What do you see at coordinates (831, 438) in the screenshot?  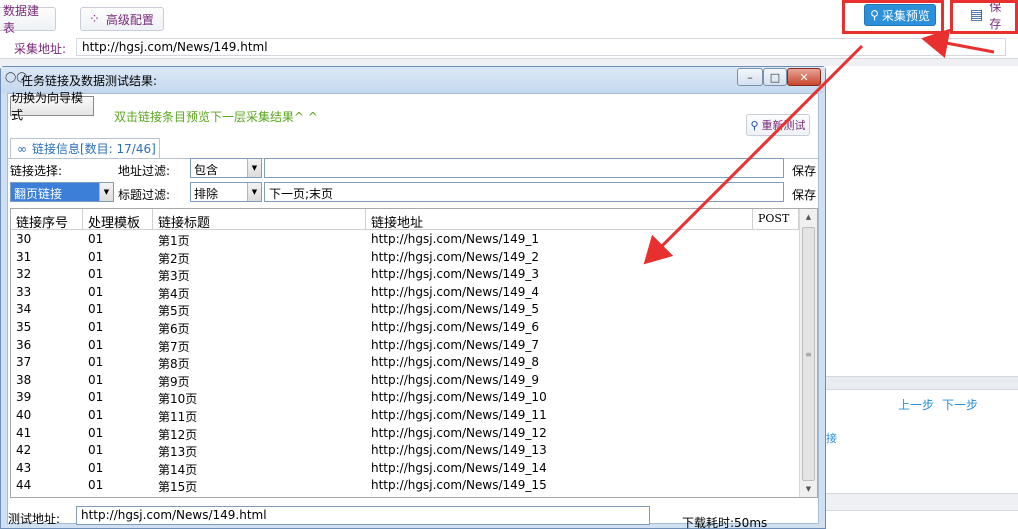 I see `background-link-fragment: 接` at bounding box center [831, 438].